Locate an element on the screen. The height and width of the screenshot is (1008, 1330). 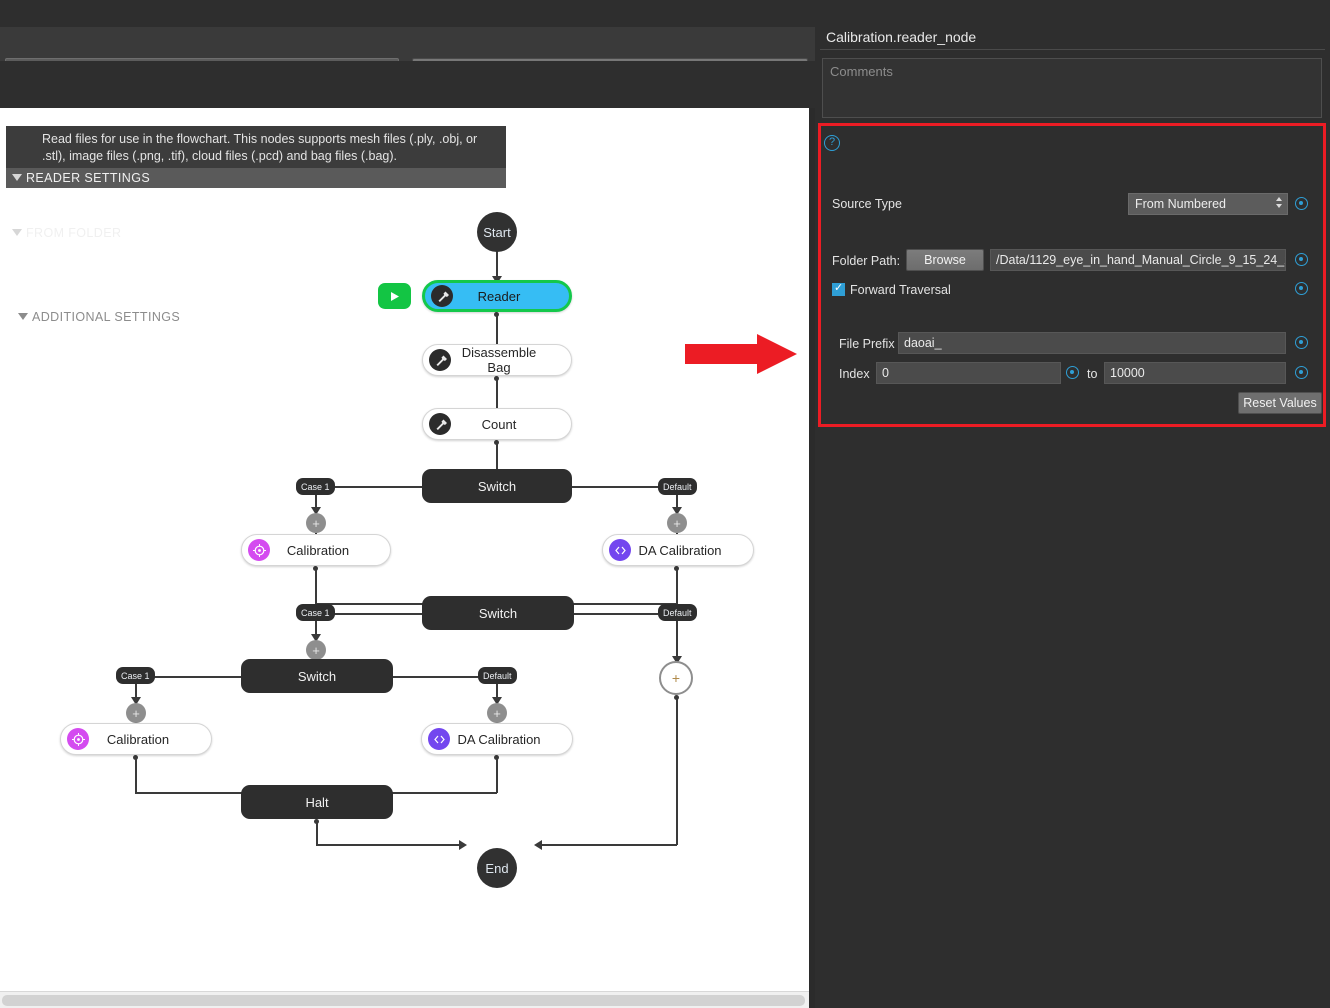
node-end: End is located at coordinates (497, 868).